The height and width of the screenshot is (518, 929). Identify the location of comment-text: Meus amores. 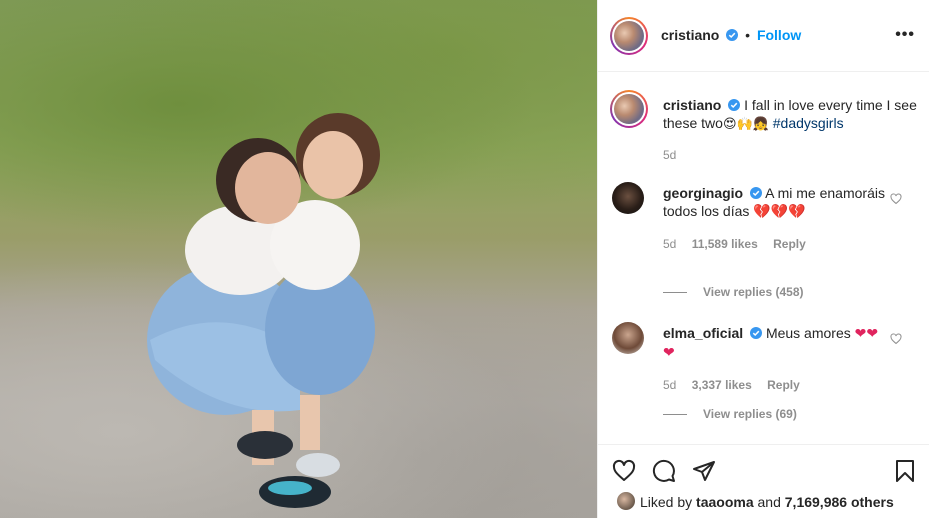
(808, 333).